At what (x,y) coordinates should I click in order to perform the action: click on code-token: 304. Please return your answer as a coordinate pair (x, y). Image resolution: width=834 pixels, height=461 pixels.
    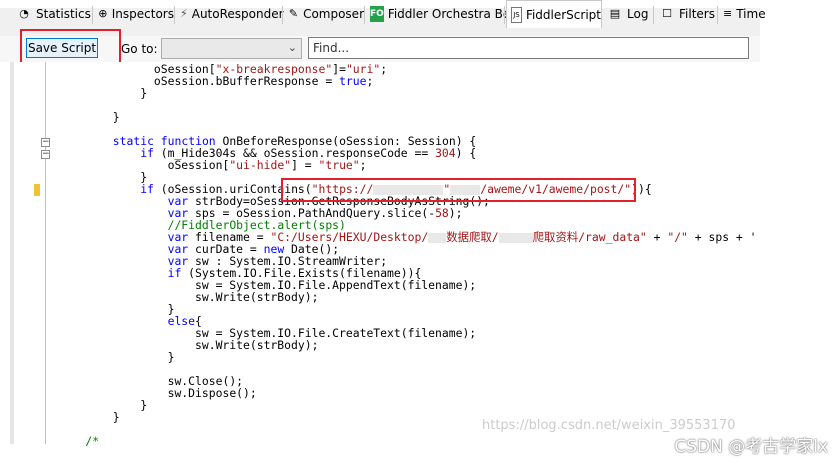
    Looking at the image, I should click on (445, 153).